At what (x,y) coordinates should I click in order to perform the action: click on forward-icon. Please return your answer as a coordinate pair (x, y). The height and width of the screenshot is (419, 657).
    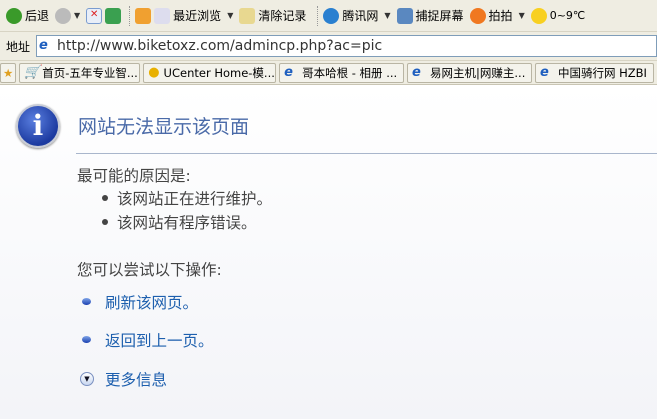
    Looking at the image, I should click on (63, 15).